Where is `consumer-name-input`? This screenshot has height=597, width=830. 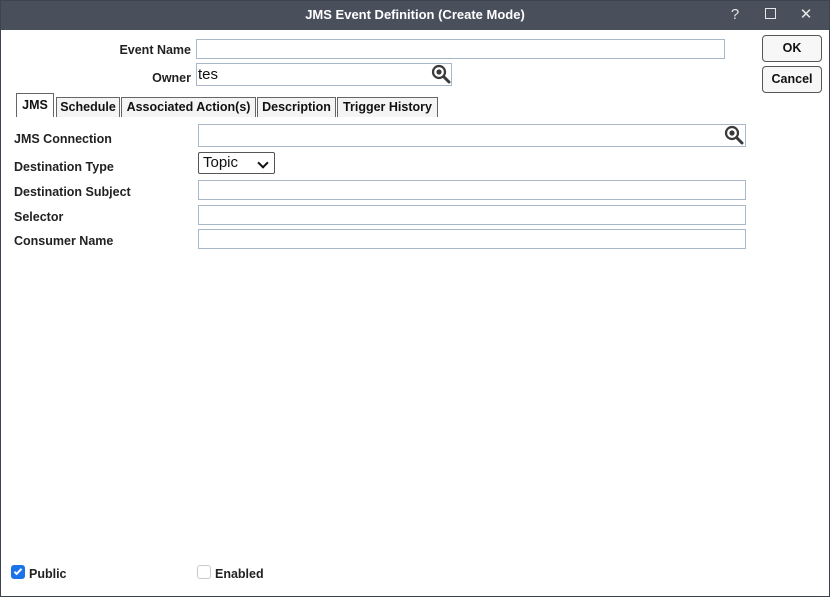
consumer-name-input is located at coordinates (472, 239).